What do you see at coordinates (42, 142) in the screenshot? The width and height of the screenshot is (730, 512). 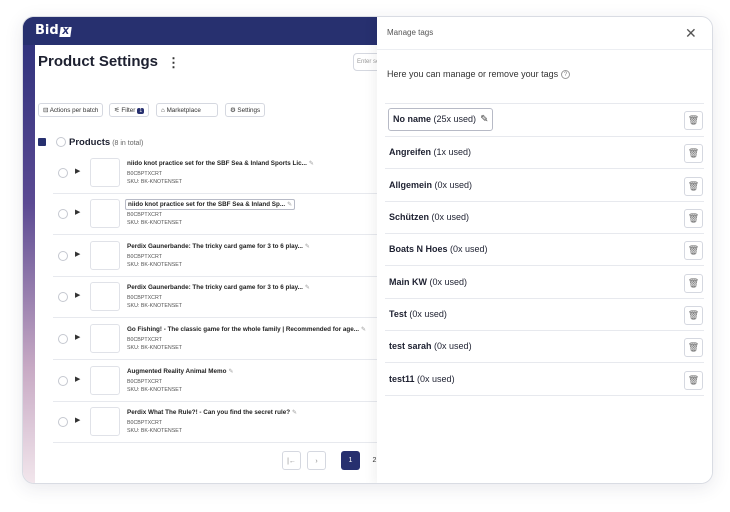 I see `select-all-checkbox` at bounding box center [42, 142].